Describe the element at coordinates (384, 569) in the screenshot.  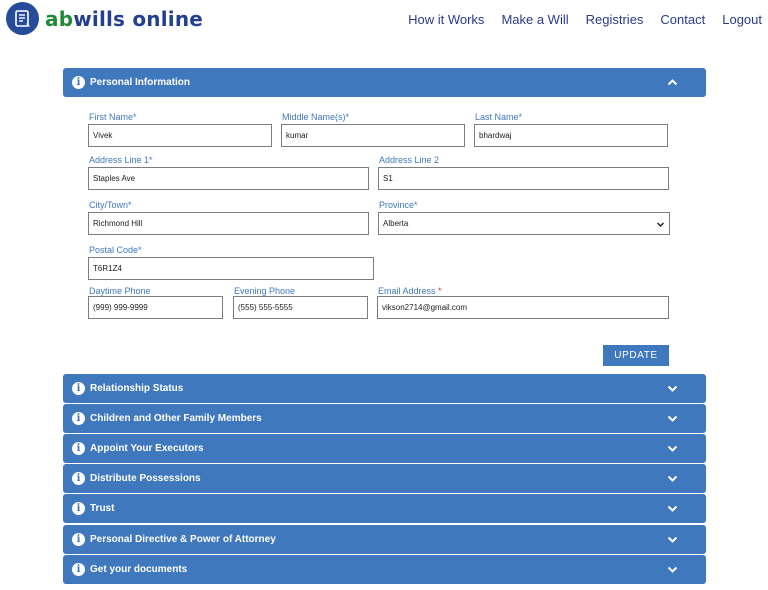
I see `section-header-get-documents: i Get your documents` at that location.